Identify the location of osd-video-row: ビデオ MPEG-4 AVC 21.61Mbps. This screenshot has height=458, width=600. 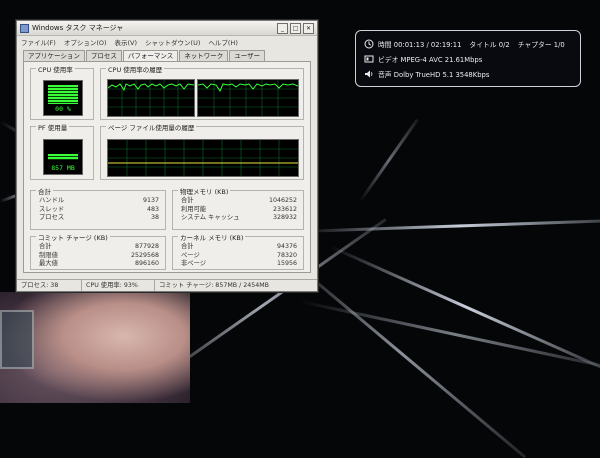
(468, 58).